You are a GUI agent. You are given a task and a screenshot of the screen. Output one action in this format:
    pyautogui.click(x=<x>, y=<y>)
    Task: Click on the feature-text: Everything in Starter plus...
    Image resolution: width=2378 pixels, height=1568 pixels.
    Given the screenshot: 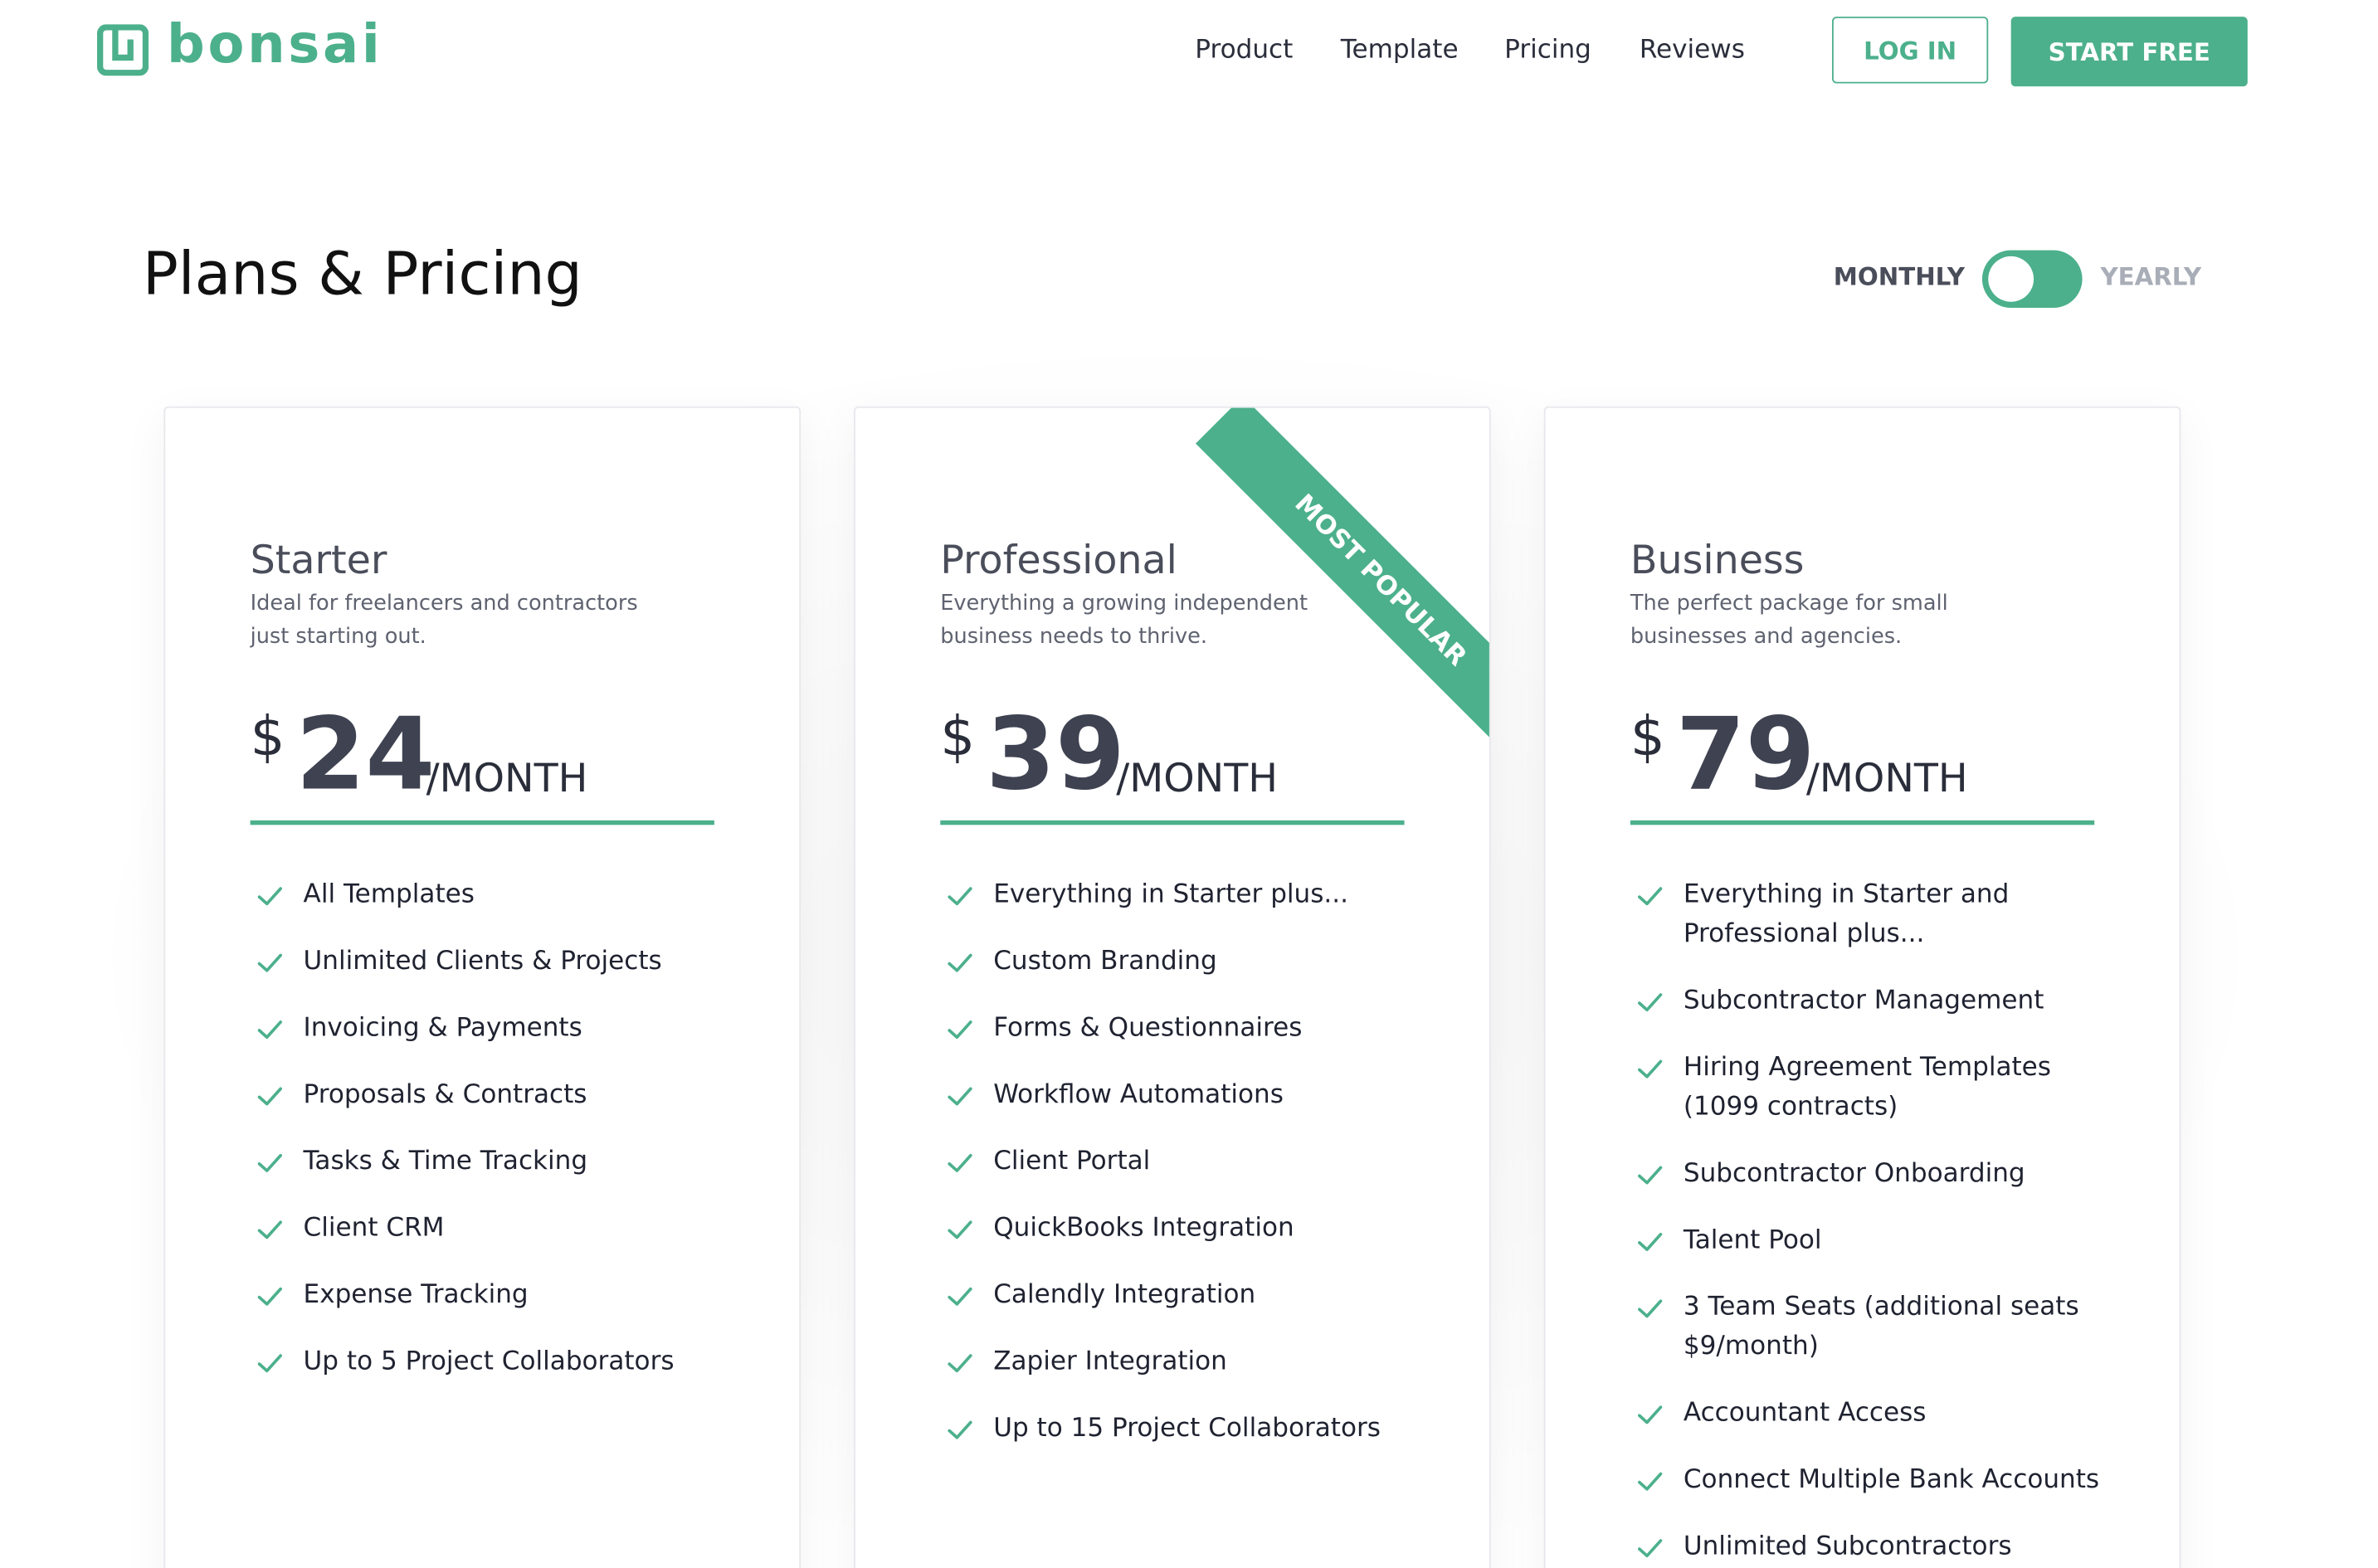 What is the action you would take?
    pyautogui.click(x=1171, y=894)
    